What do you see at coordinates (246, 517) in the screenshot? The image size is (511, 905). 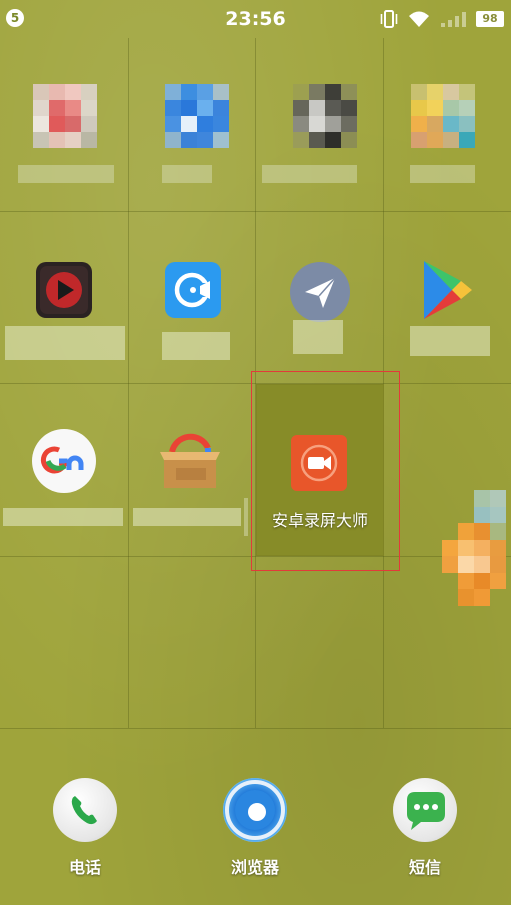 I see `scroll-indicator` at bounding box center [246, 517].